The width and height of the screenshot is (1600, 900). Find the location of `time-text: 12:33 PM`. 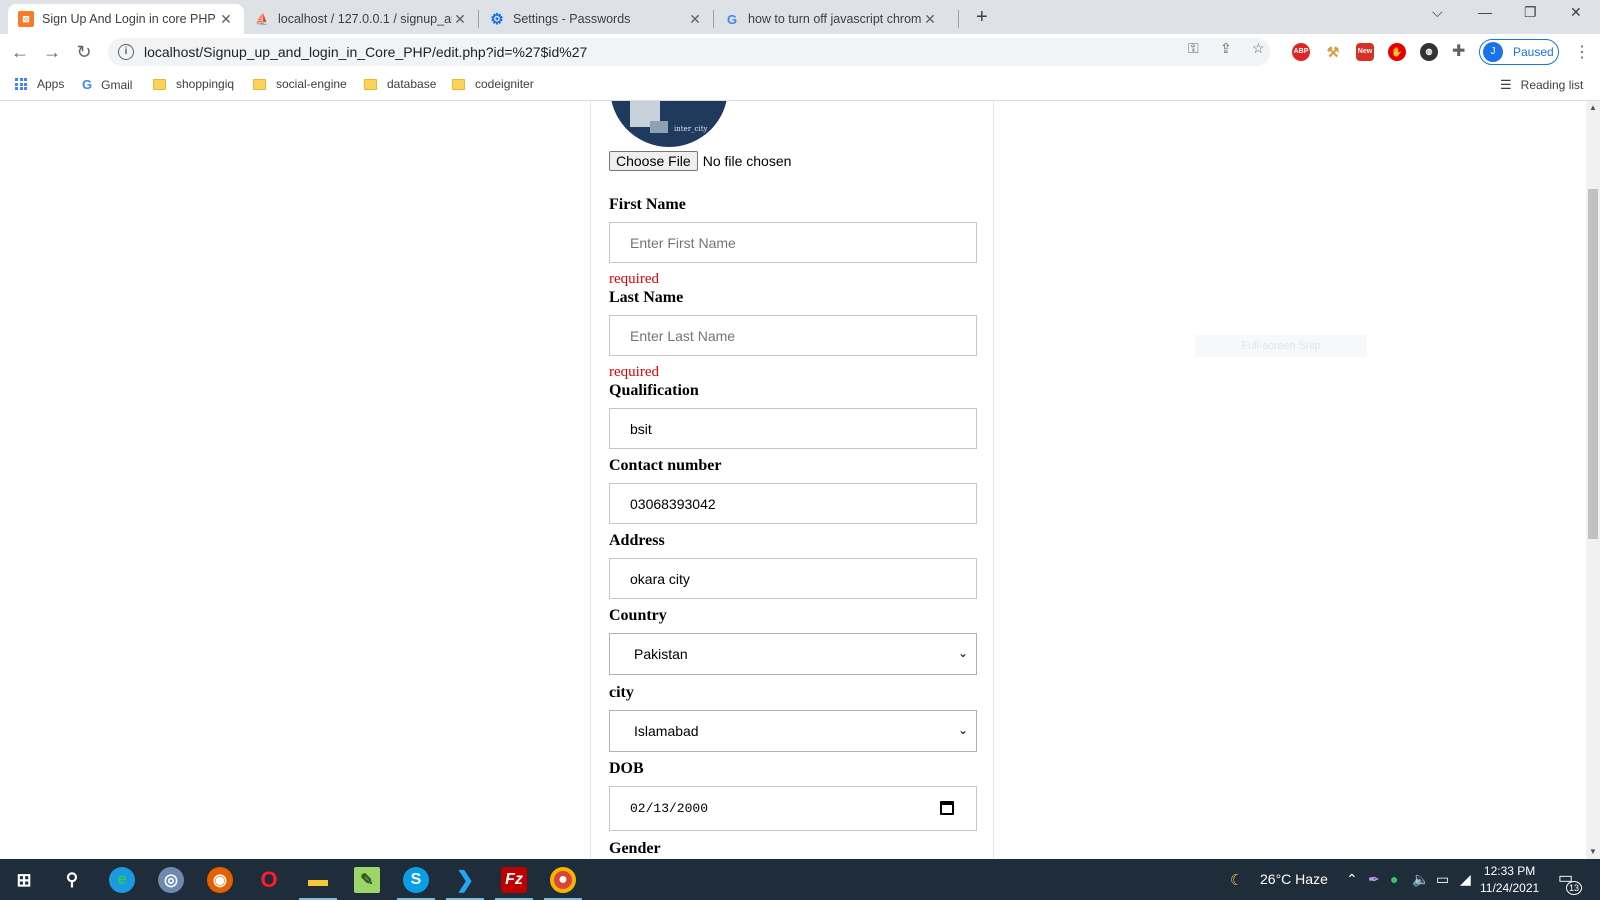

time-text: 12:33 PM is located at coordinates (1509, 871).